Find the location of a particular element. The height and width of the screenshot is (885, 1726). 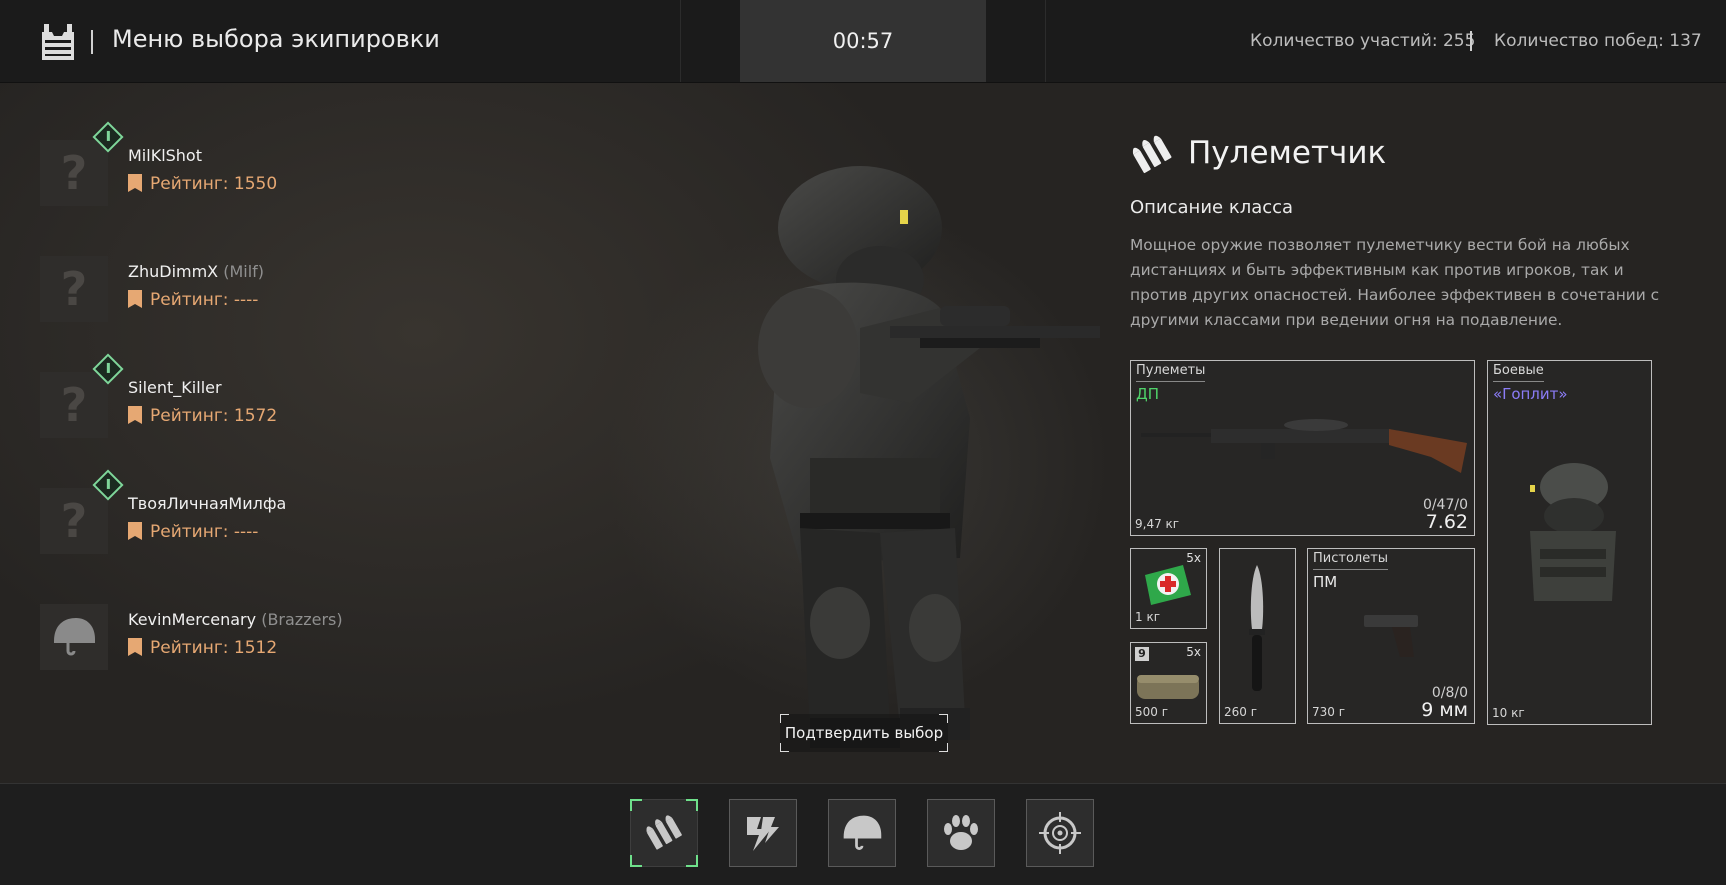

player-name: ТвояЛичнаяМилфа is located at coordinates (207, 503).